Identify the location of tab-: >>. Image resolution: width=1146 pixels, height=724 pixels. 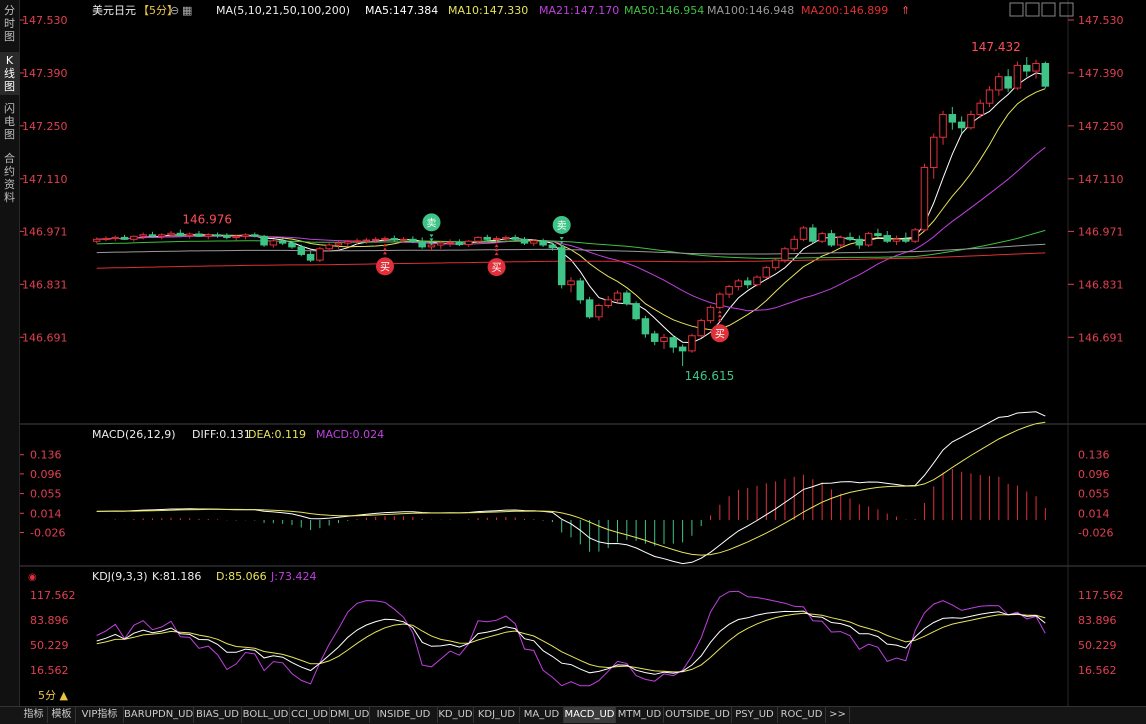
(838, 715).